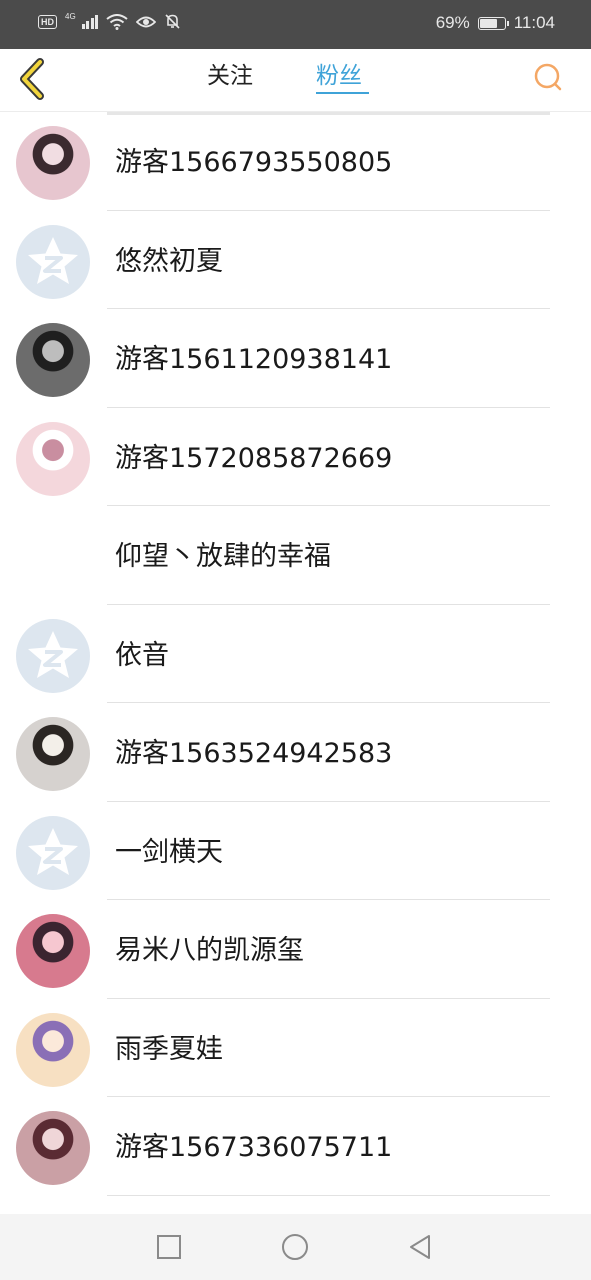  I want to click on fan-list-item: 游客1567336075711, so click(295, 1146).